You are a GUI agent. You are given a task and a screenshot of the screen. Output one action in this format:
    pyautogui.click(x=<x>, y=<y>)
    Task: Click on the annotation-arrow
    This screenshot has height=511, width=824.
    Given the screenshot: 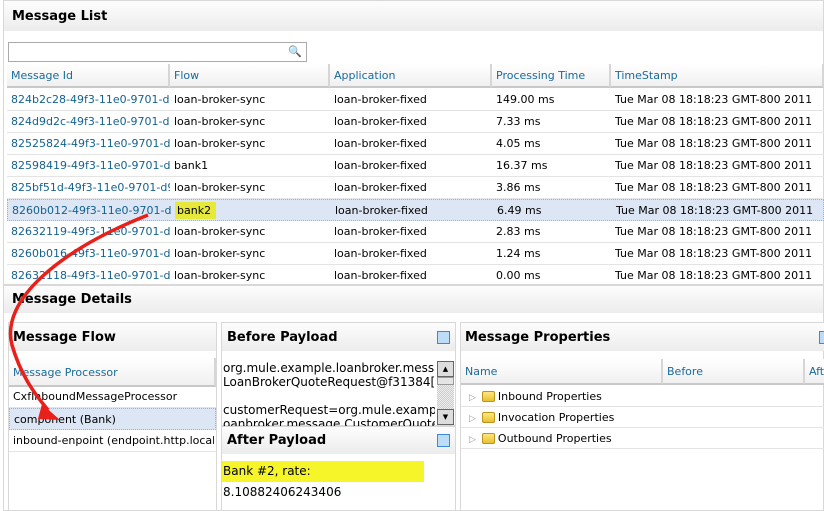 What is the action you would take?
    pyautogui.click(x=78, y=316)
    